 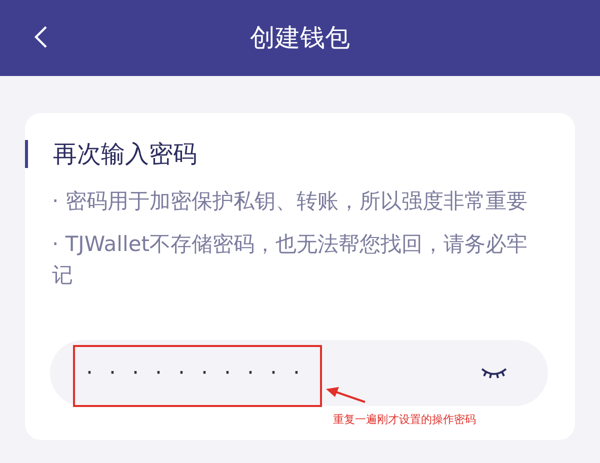 I want to click on accent-bar, so click(x=26, y=154).